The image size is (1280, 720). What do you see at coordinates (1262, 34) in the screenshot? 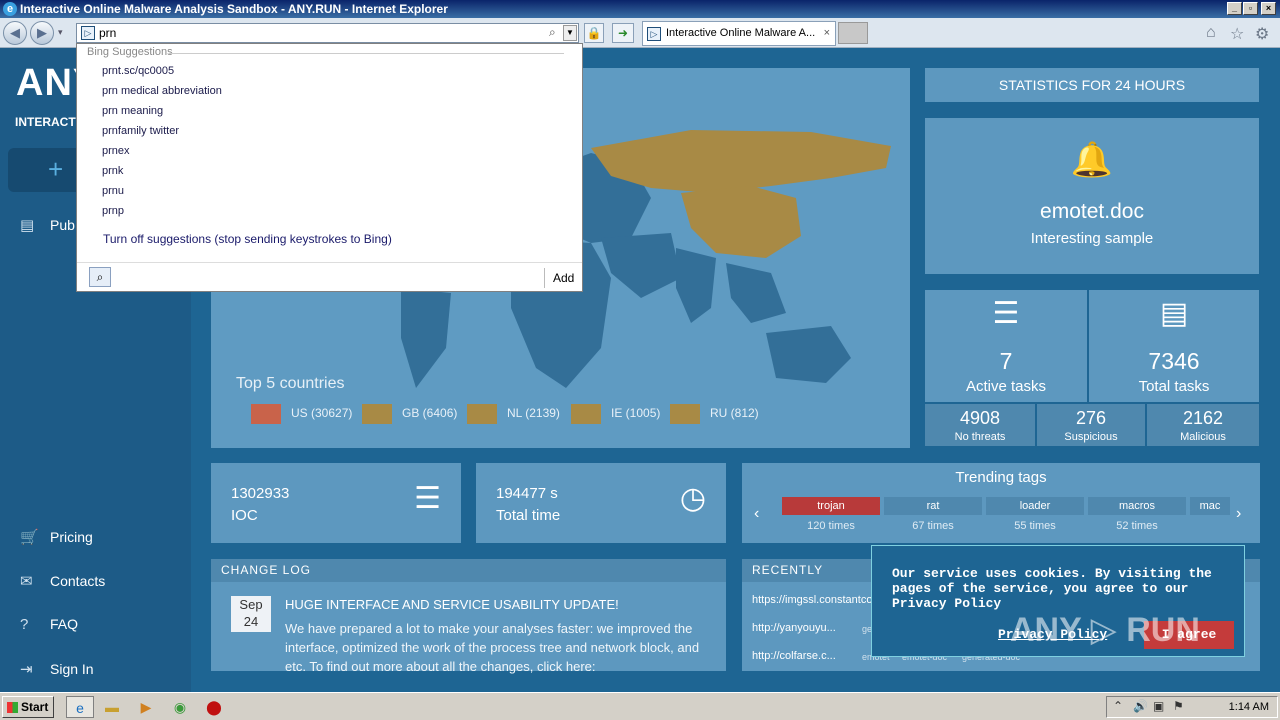
I see `gear-icon: ⚙` at bounding box center [1262, 34].